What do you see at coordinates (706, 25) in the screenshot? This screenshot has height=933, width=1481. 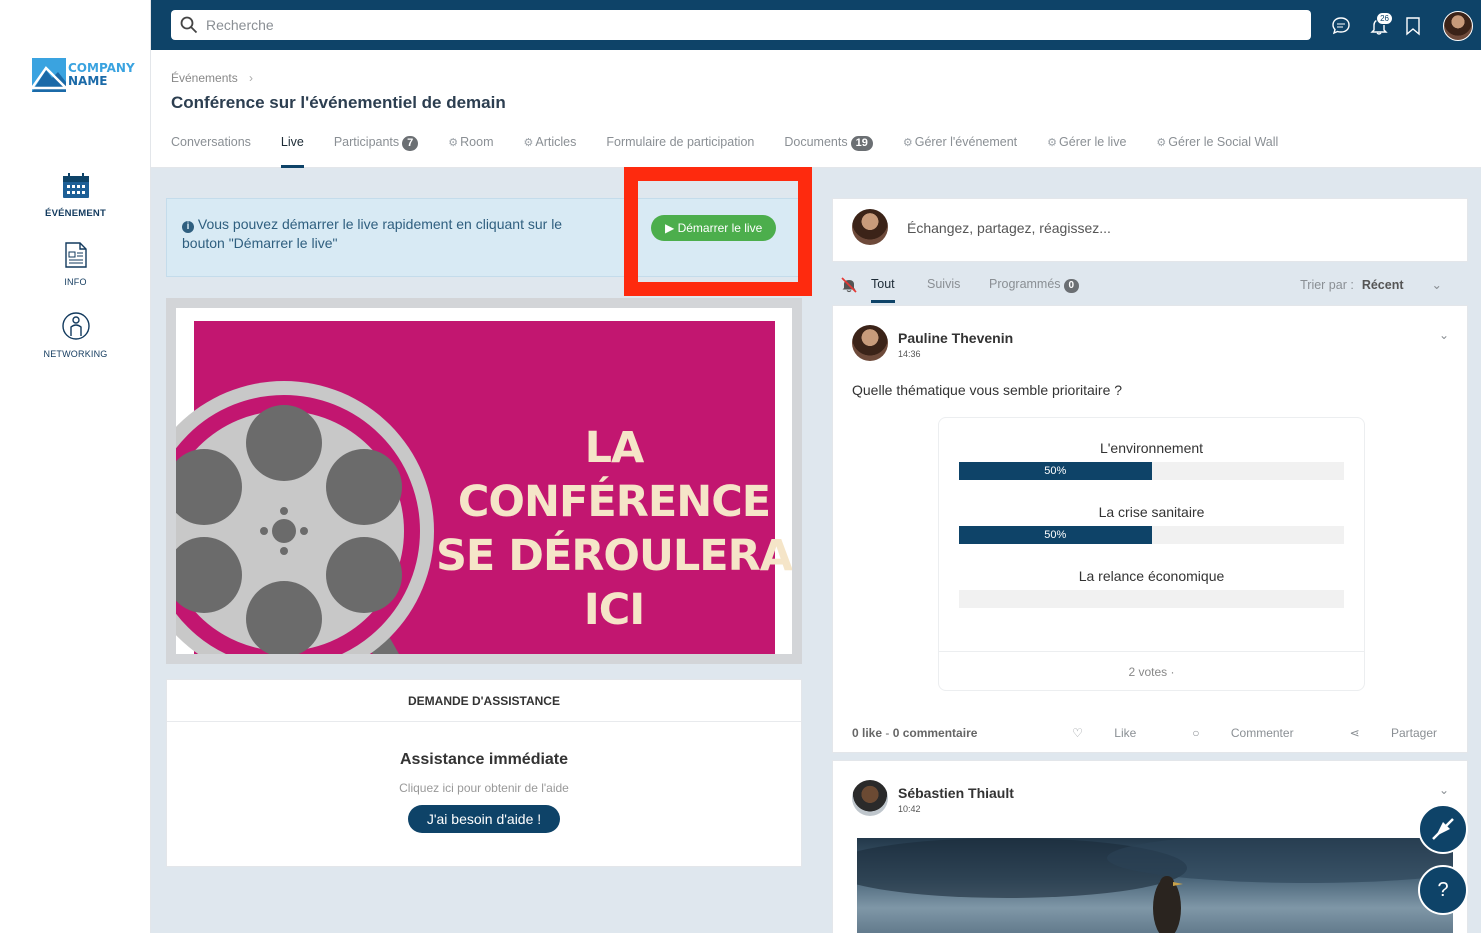 I see `search-input` at bounding box center [706, 25].